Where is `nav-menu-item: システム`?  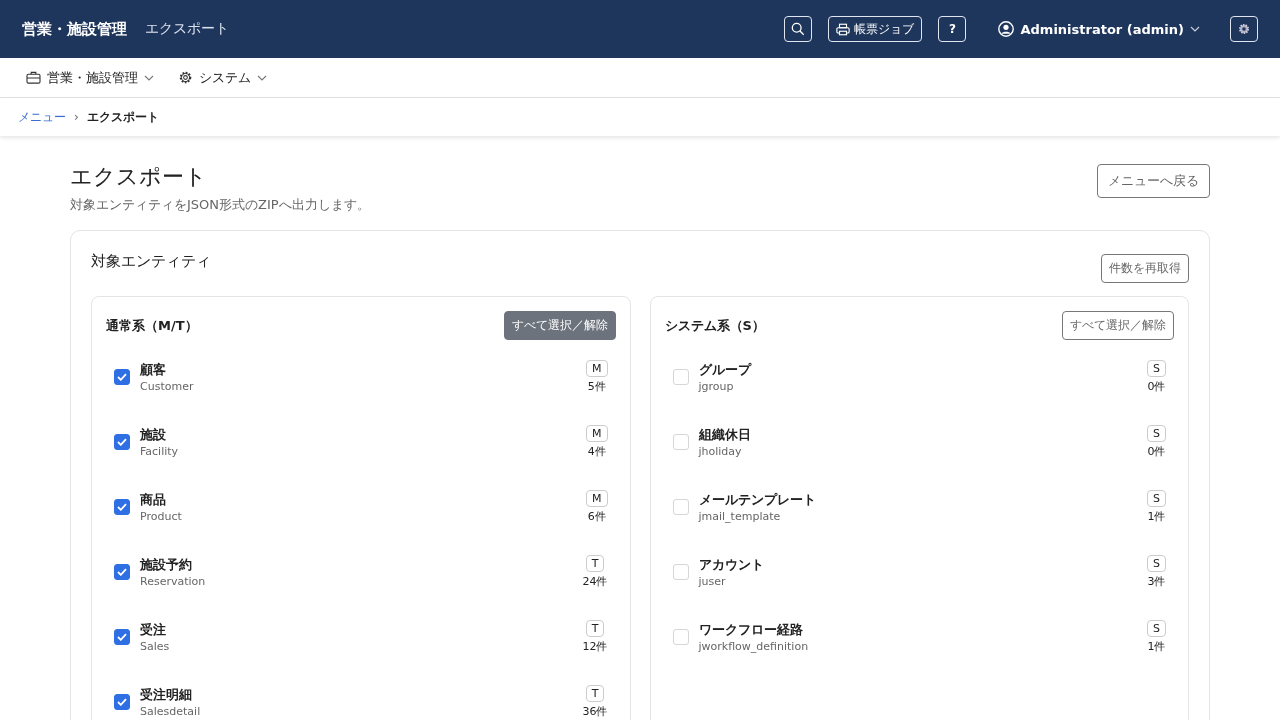 nav-menu-item: システム is located at coordinates (222, 77).